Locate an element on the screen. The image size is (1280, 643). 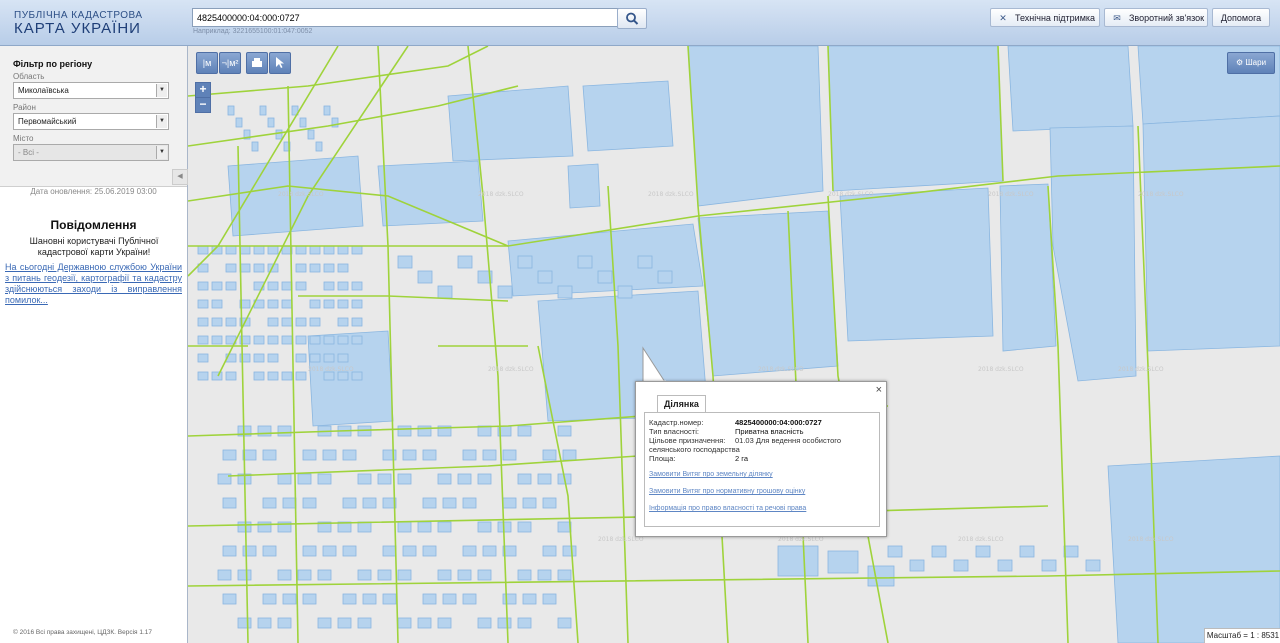
search-button is located at coordinates (632, 18).